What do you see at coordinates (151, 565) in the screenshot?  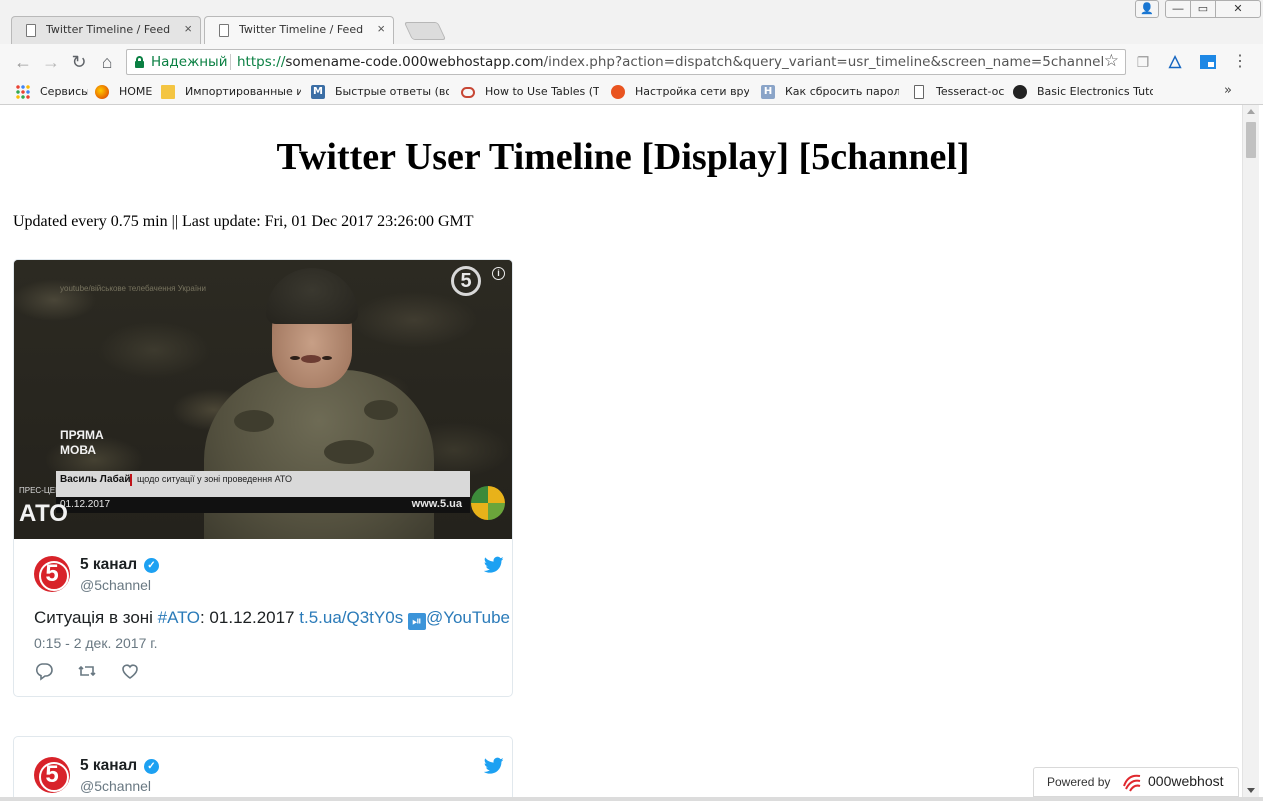 I see `verified-badge-icon: ✓` at bounding box center [151, 565].